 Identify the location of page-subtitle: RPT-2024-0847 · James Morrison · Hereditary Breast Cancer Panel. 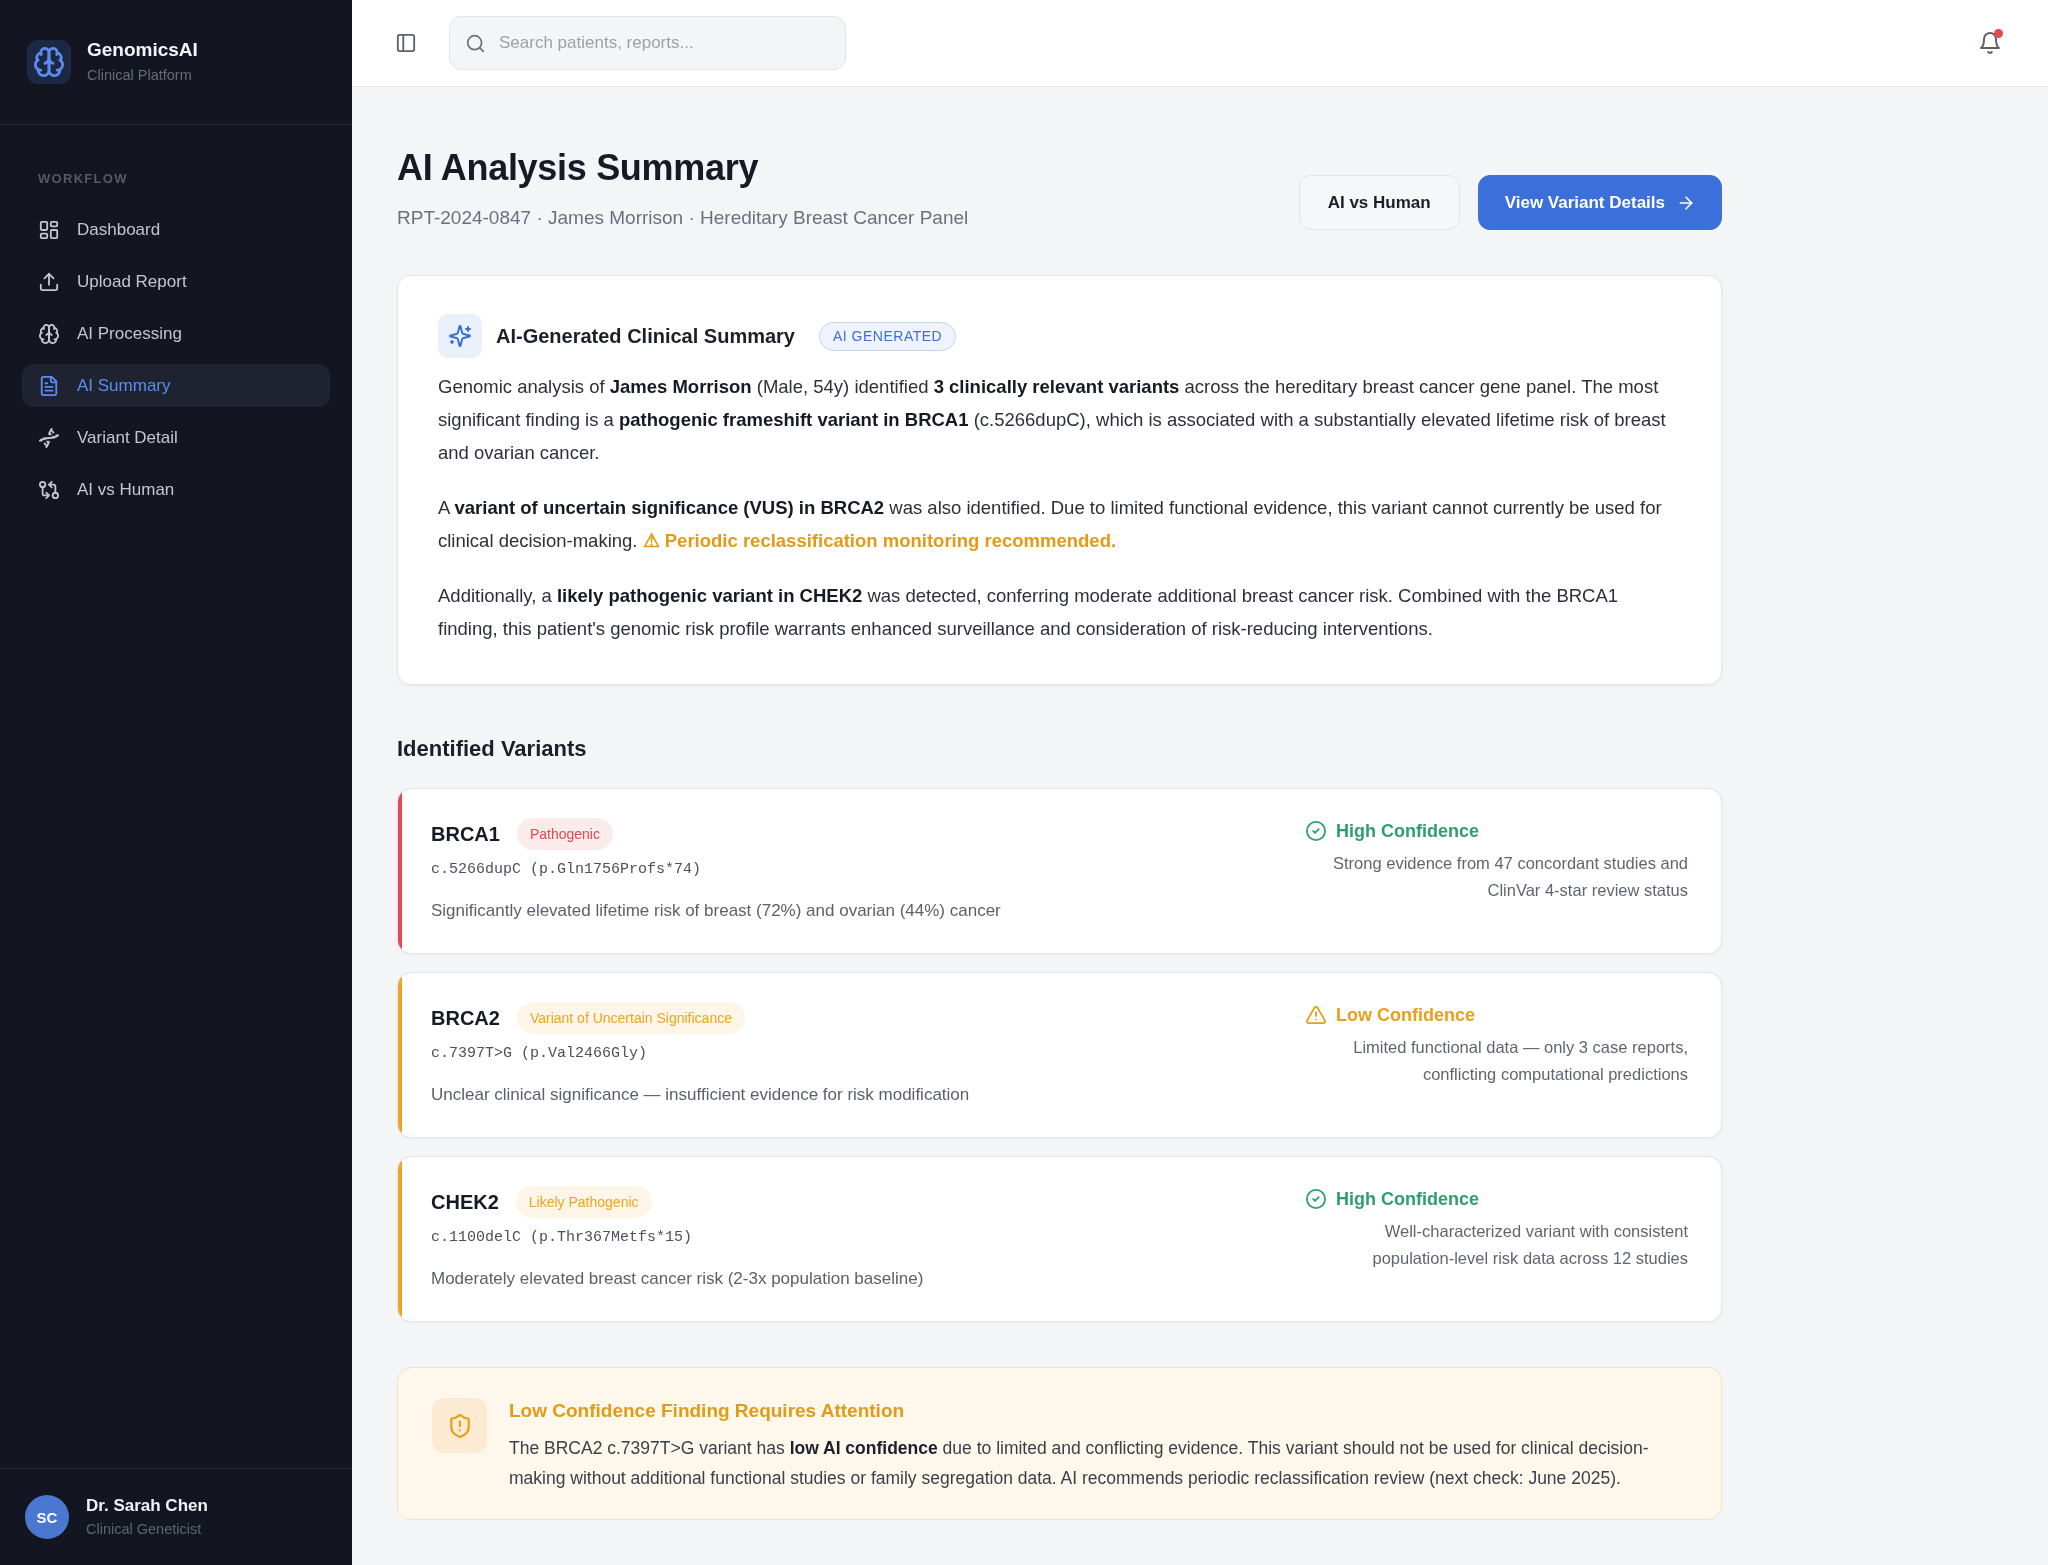
(683, 218).